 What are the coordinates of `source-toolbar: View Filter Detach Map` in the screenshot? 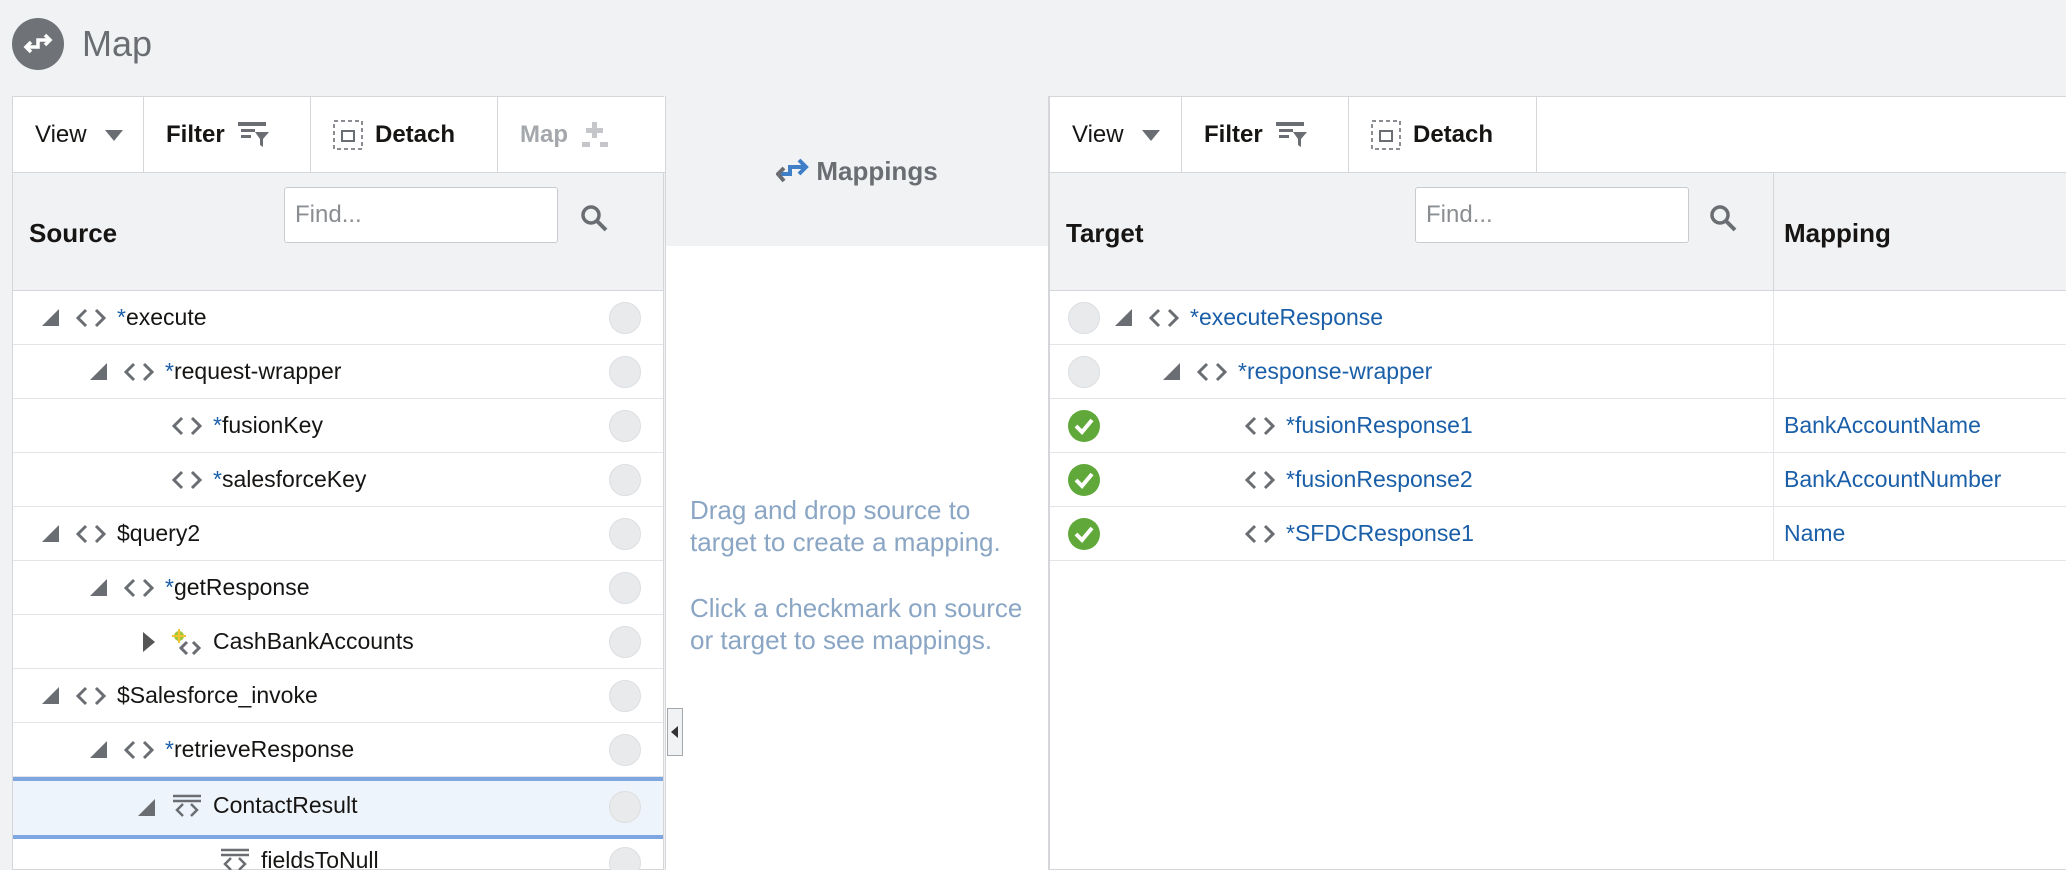 It's located at (339, 135).